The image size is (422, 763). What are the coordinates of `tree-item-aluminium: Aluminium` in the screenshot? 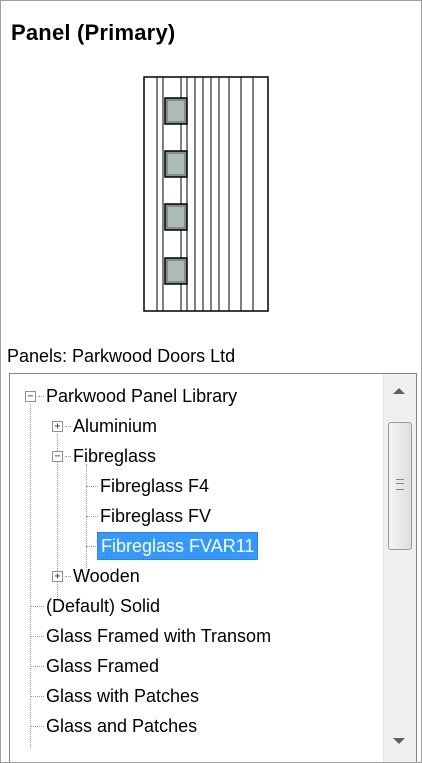 It's located at (115, 426).